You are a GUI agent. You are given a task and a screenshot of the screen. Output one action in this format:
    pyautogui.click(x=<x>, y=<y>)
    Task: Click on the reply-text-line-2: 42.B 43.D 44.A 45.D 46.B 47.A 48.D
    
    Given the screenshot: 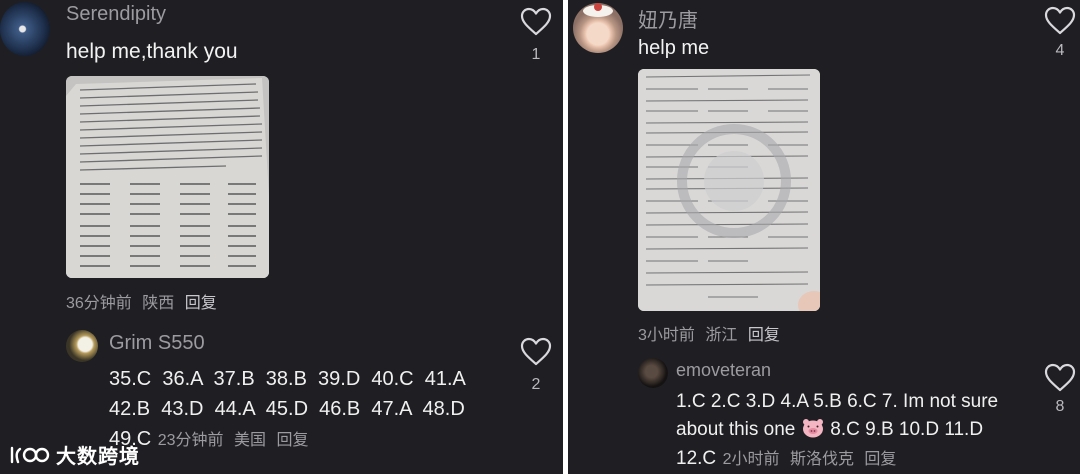 What is the action you would take?
    pyautogui.click(x=287, y=409)
    